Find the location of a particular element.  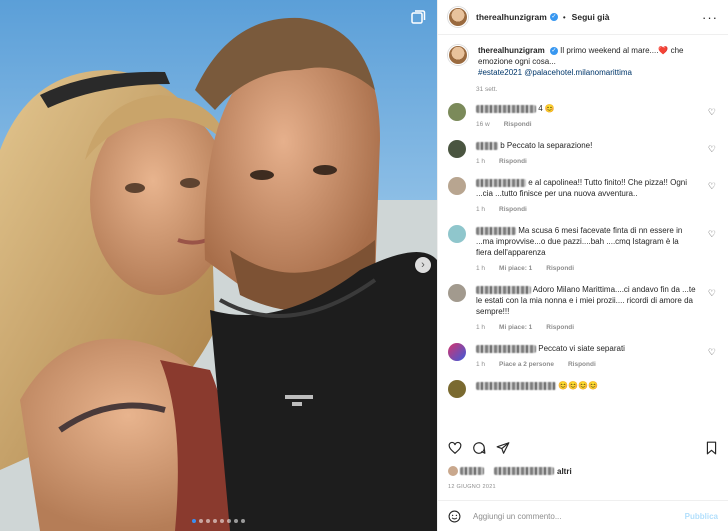

likes-summary: altri is located at coordinates (510, 471).